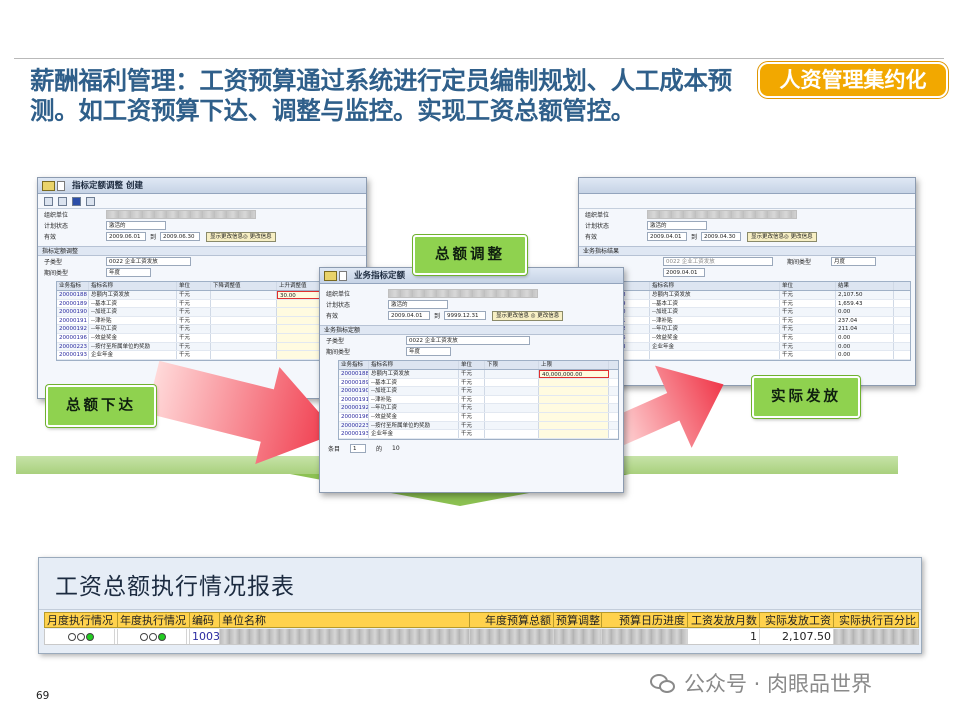 This screenshot has width=960, height=720. I want to click on table-cell: 企业年金, so click(414, 434).